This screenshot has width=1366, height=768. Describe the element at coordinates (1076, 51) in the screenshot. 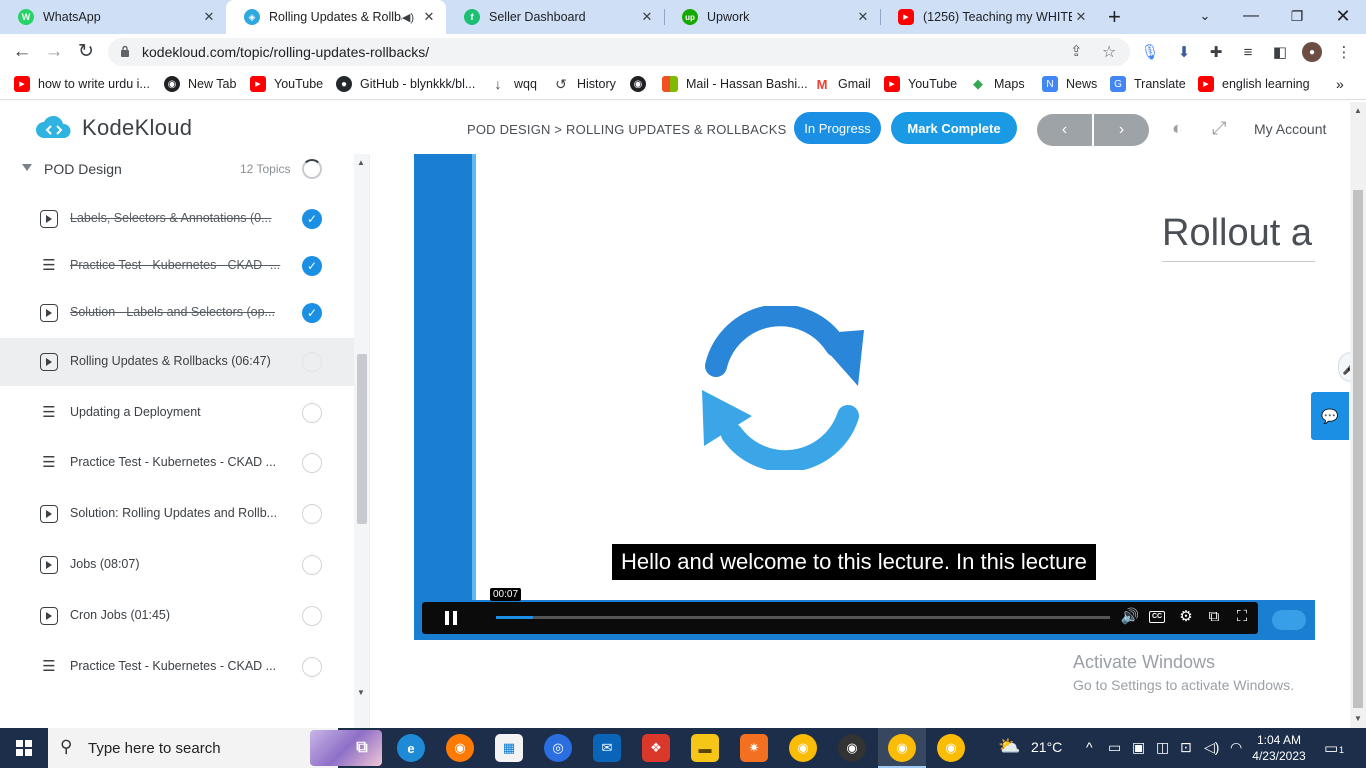

I see `share-icon: ⇪` at that location.